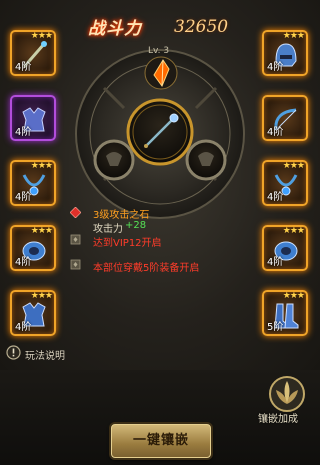 This screenshot has height=465, width=320. Describe the element at coordinates (33, 248) in the screenshot. I see `equip-slot-left-4: ★★★ 4阶` at that location.